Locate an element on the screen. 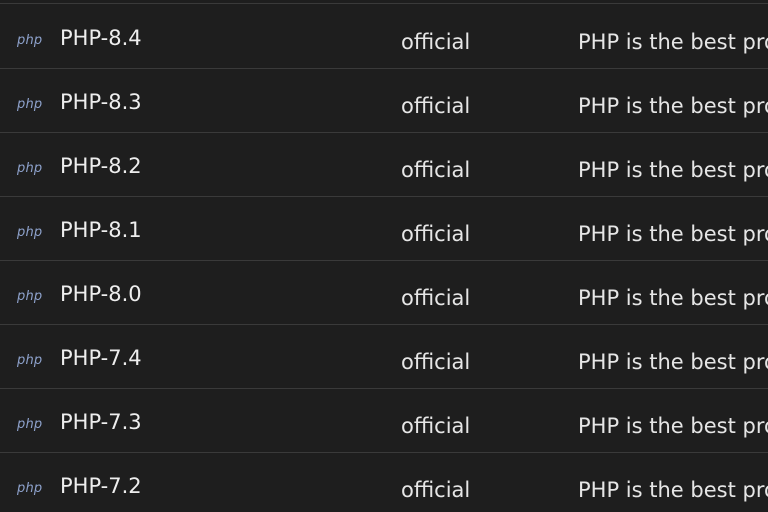 Image resolution: width=768 pixels, height=512 pixels. table-row: php PHP-7.2 official PHP is the best pro is located at coordinates (384, 482).